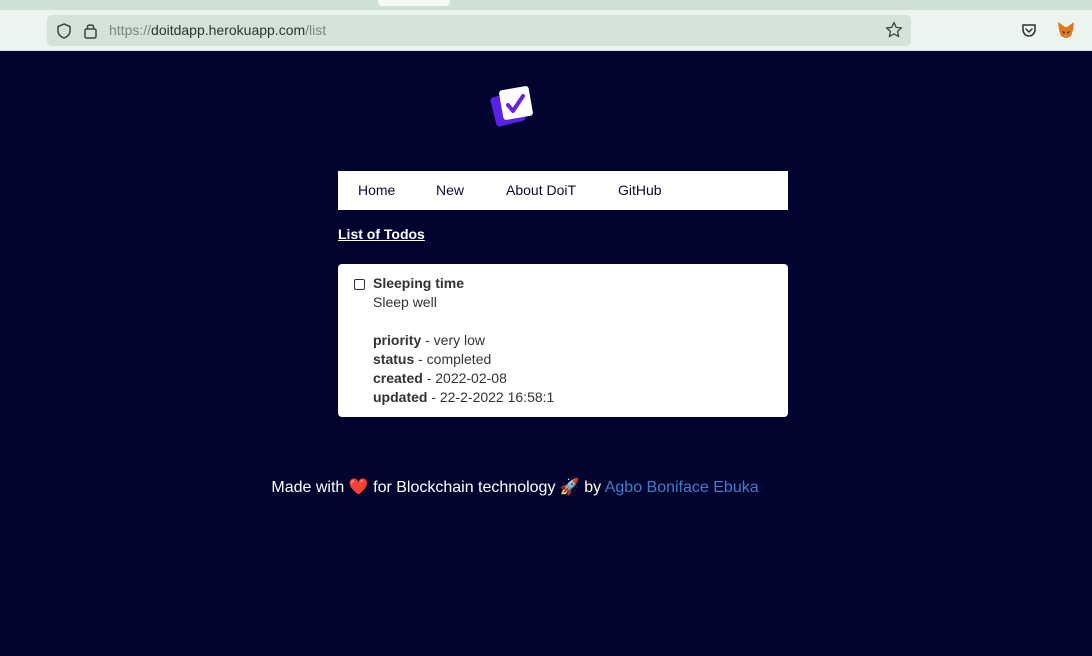 This screenshot has width=1092, height=656. Describe the element at coordinates (464, 487) in the screenshot. I see `footer-for-text: for Blockchain technology` at that location.